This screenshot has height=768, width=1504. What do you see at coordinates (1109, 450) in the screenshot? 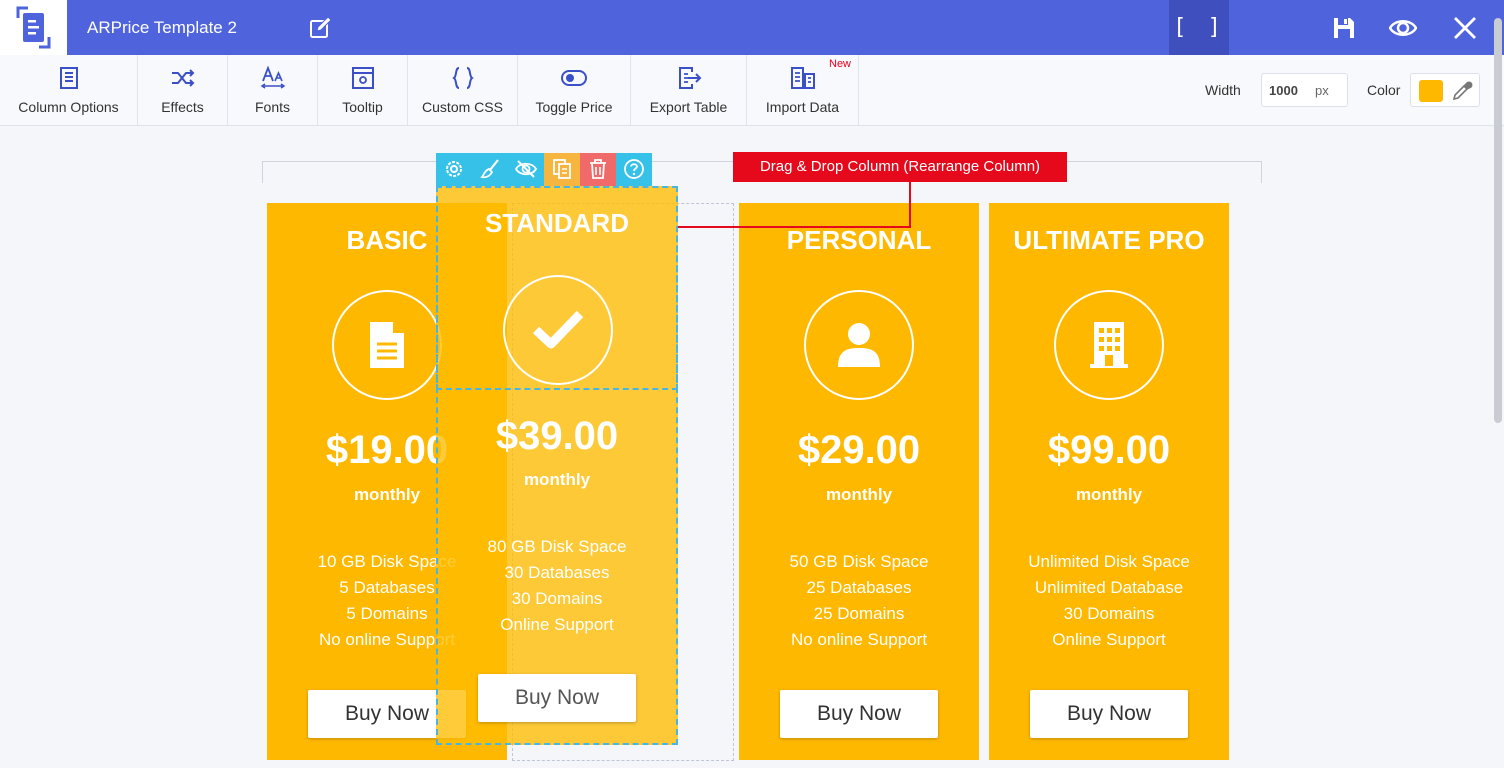
I see `column-price: $99.00` at bounding box center [1109, 450].